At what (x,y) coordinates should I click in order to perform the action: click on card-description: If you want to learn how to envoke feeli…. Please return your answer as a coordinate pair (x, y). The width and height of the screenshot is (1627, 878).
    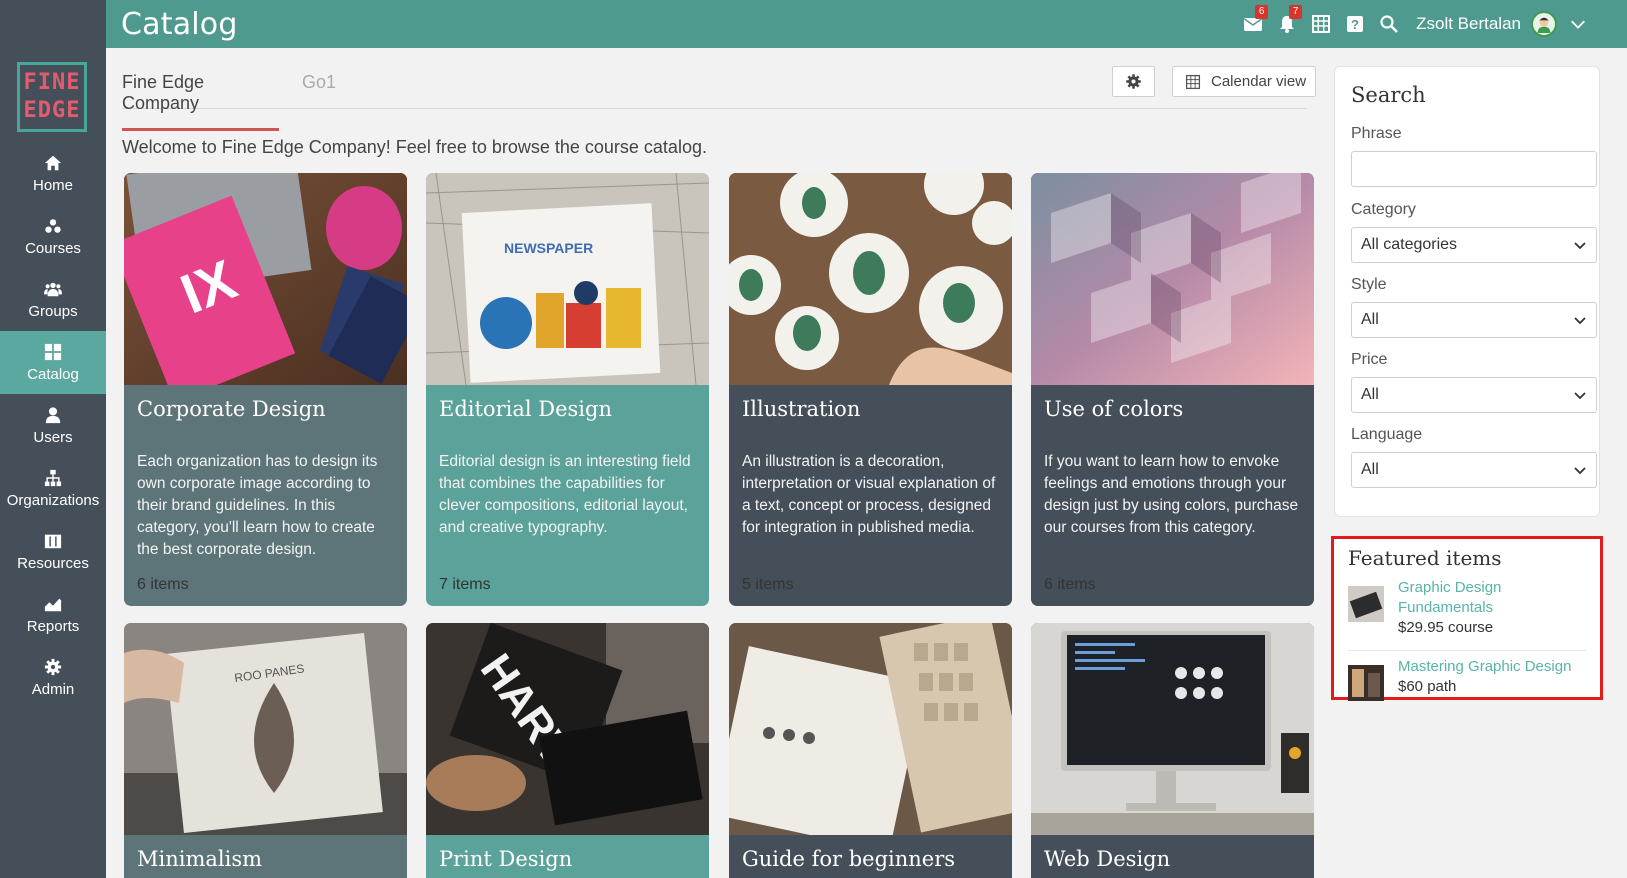
    Looking at the image, I should click on (1171, 494).